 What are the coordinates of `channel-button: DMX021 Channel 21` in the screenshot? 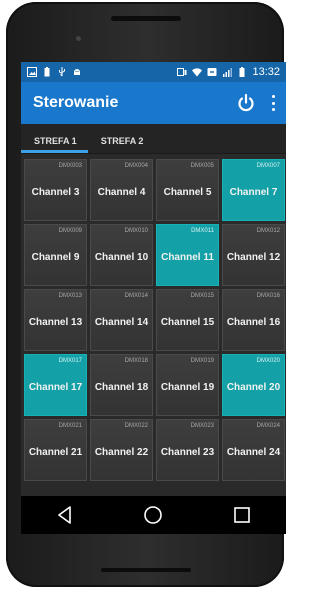 It's located at (55, 450).